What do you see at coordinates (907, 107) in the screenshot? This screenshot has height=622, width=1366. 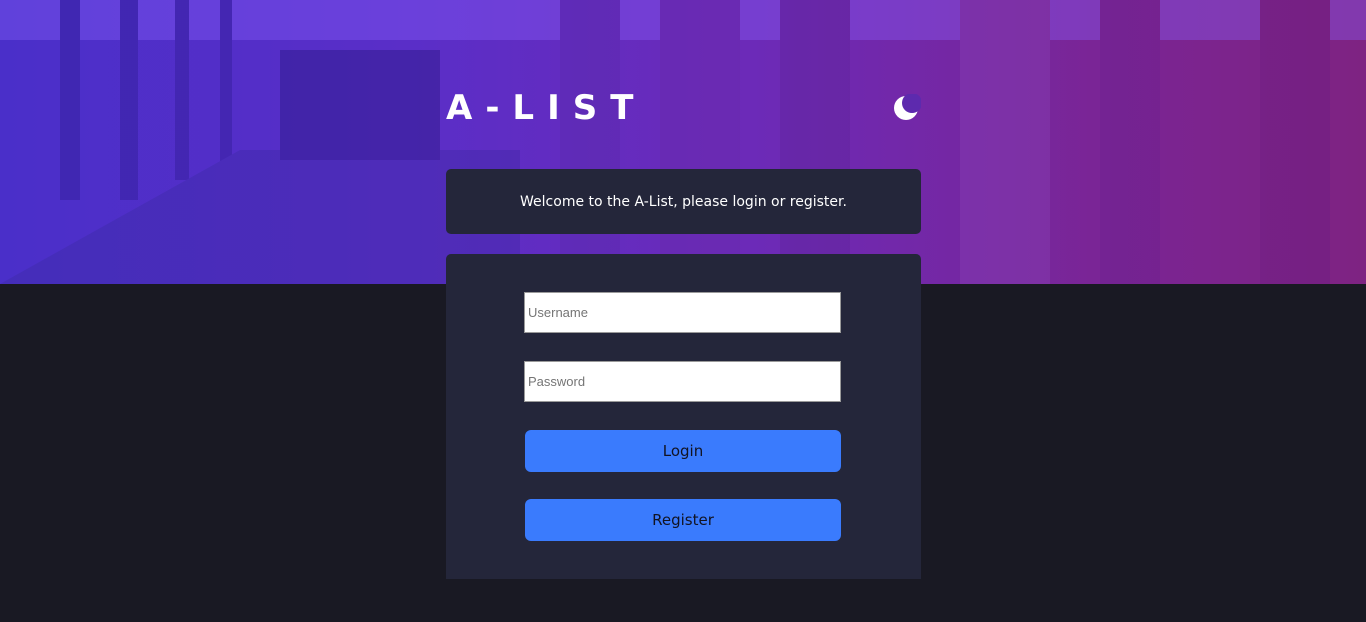 I see `moon-icon` at bounding box center [907, 107].